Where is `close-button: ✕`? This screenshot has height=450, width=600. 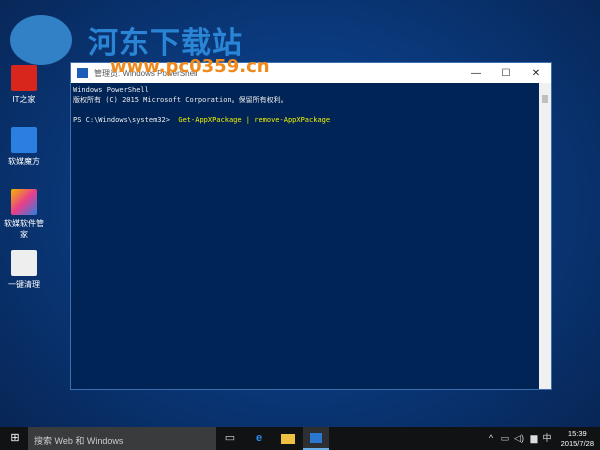 close-button: ✕ is located at coordinates (536, 73).